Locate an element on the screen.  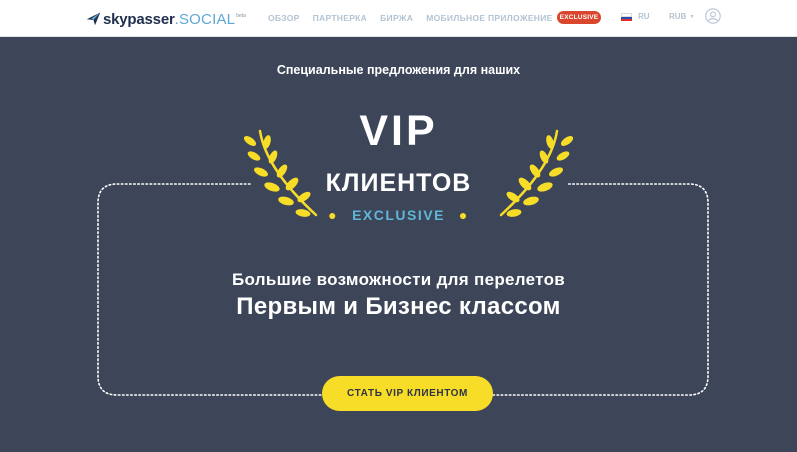
exclusive-label: ● EXCLUSIVE ● is located at coordinates (398, 215).